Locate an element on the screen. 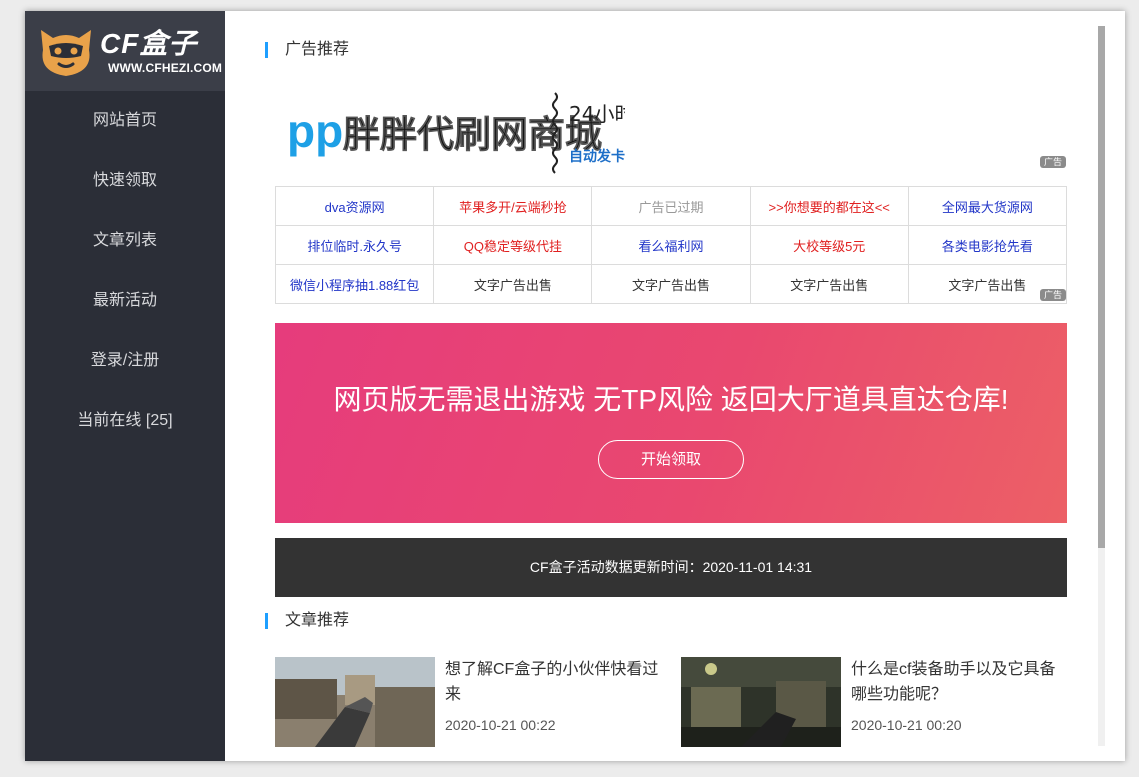 Image resolution: width=1139 pixels, height=777 pixels. article-card: 什么是cf装备助手以及它具备哪些功能呢？ 2020-10-21 00:20 is located at coordinates (876, 702).